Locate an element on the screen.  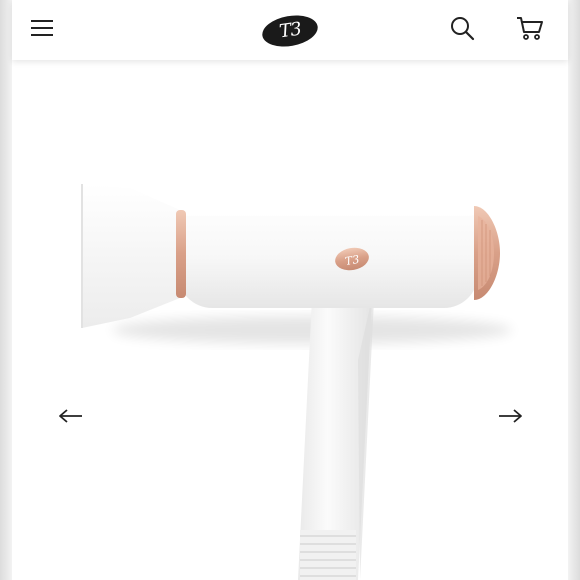
cart-icon is located at coordinates (530, 30).